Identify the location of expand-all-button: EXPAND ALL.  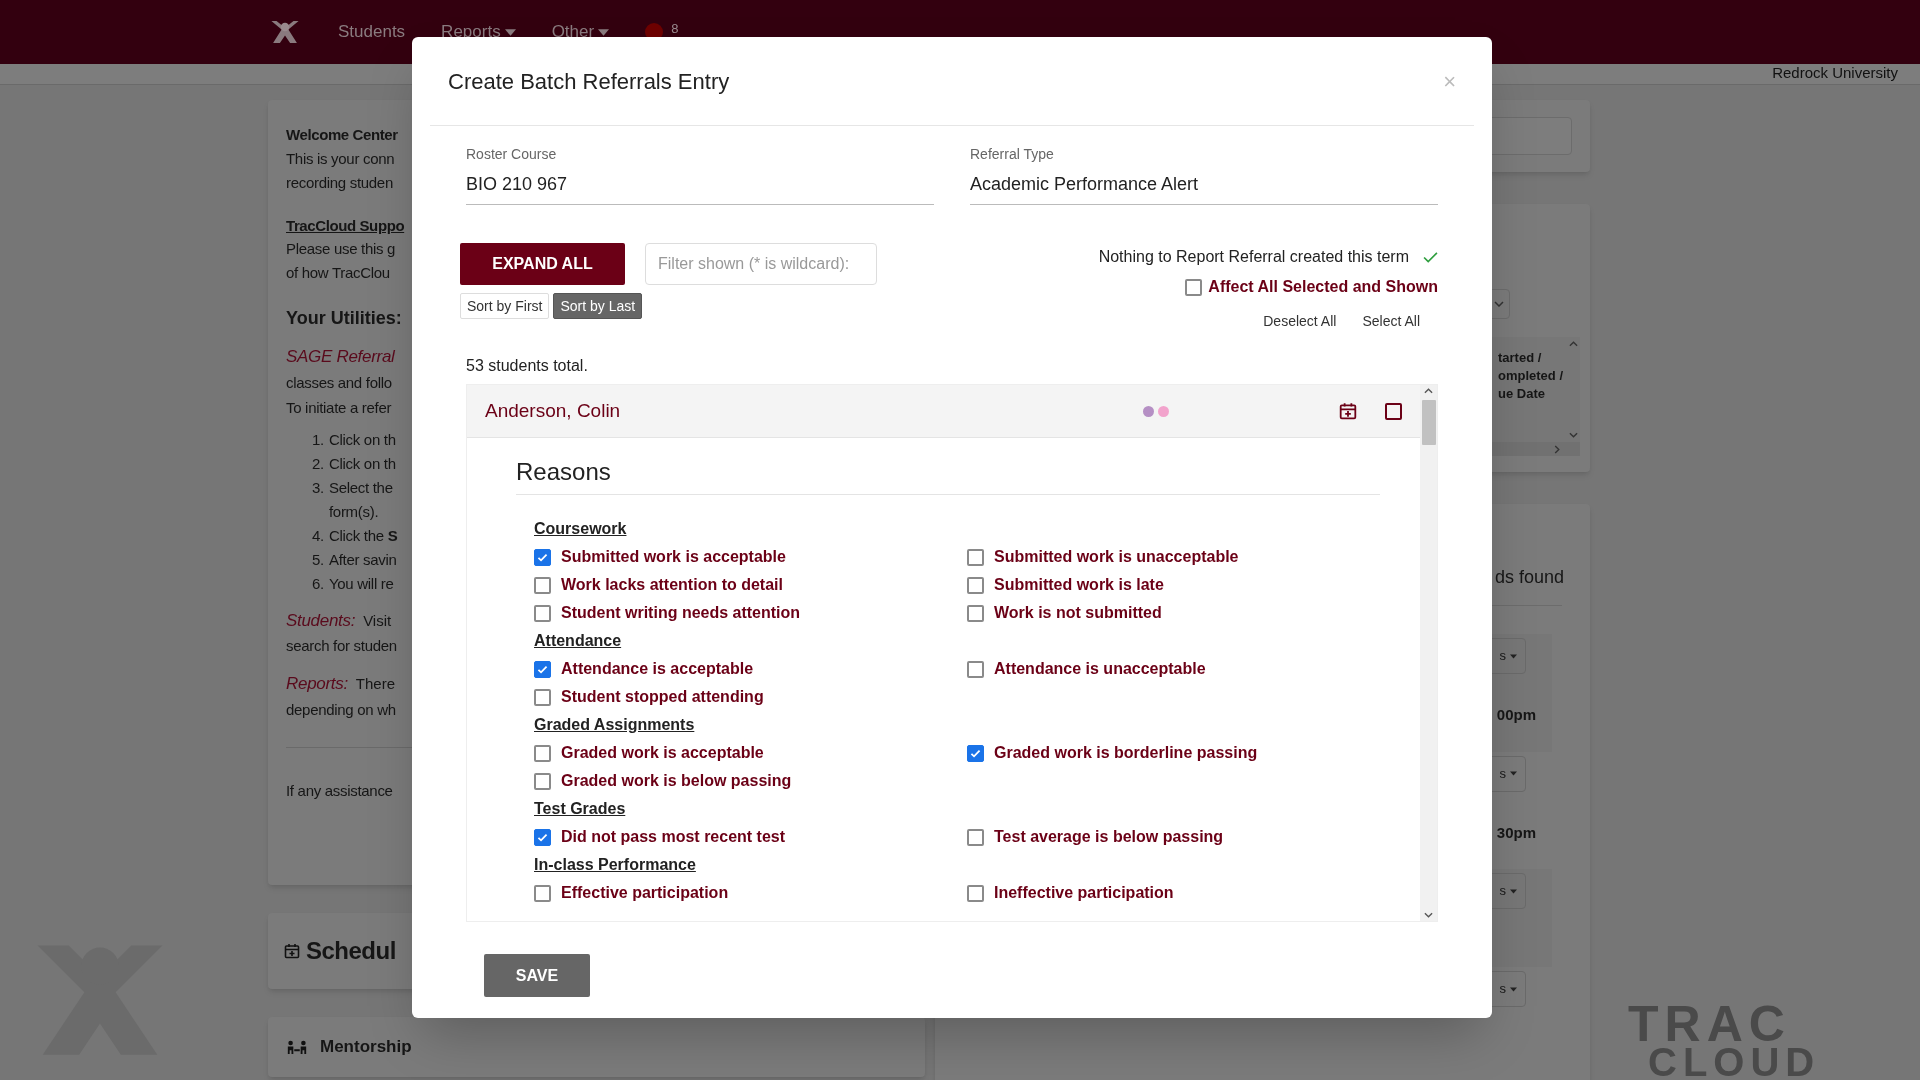
(542, 264).